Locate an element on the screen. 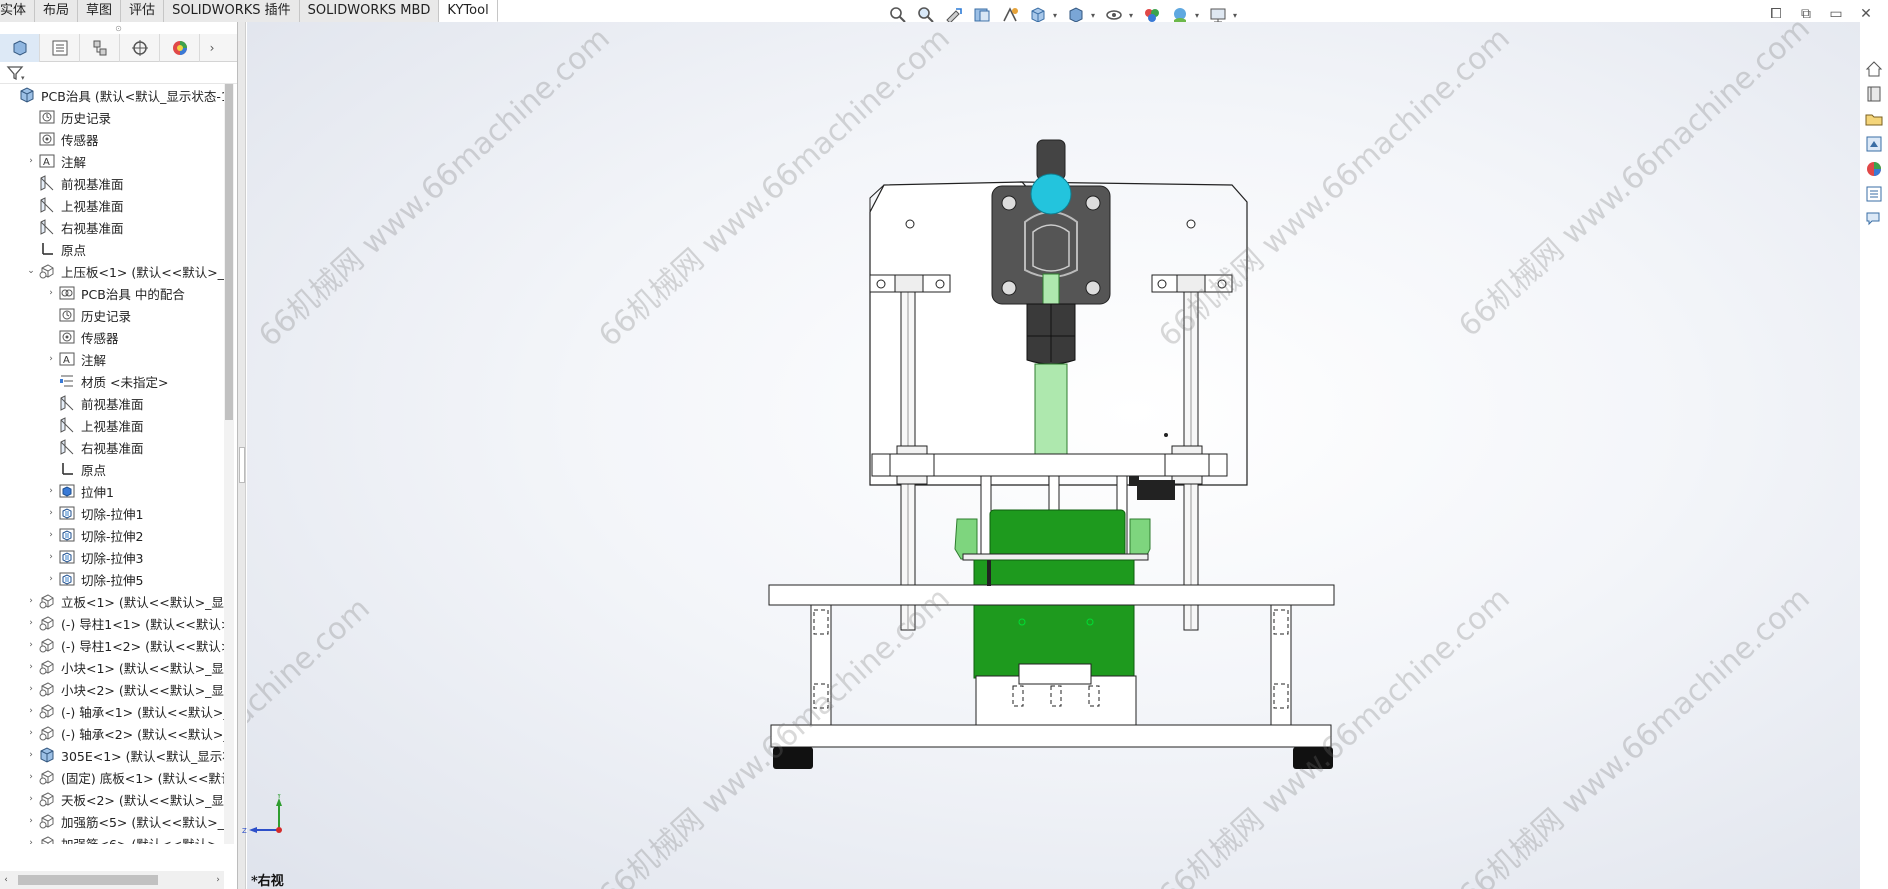 This screenshot has height=889, width=1888. scroll-left-icon: ‹ is located at coordinates (6, 880).